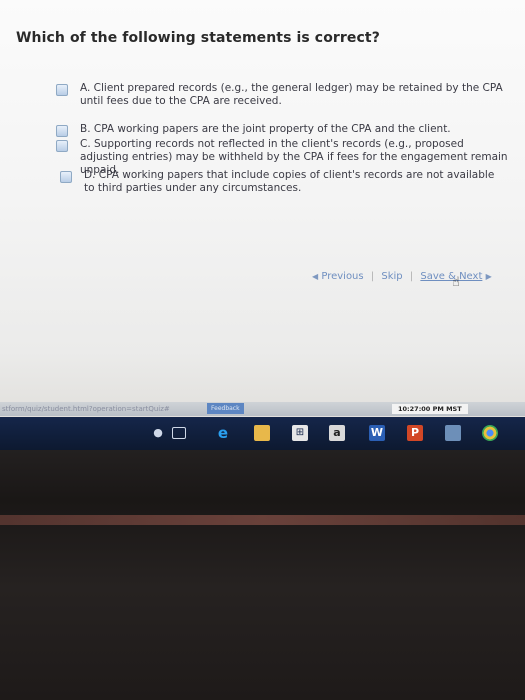  I want to click on amazon-icon: a, so click(337, 433).